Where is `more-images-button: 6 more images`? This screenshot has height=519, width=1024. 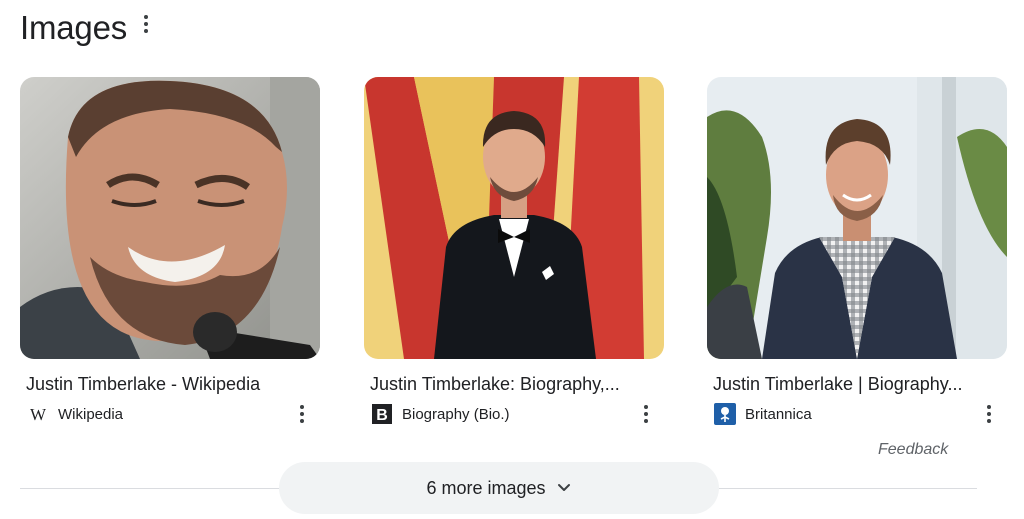
more-images-button: 6 more images is located at coordinates (499, 488).